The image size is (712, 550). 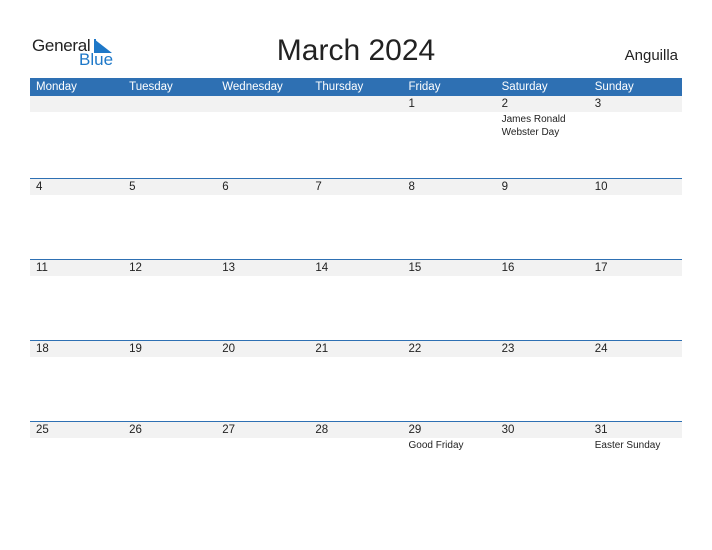 I want to click on weekday-wednesday: Wednesday, so click(x=252, y=87).